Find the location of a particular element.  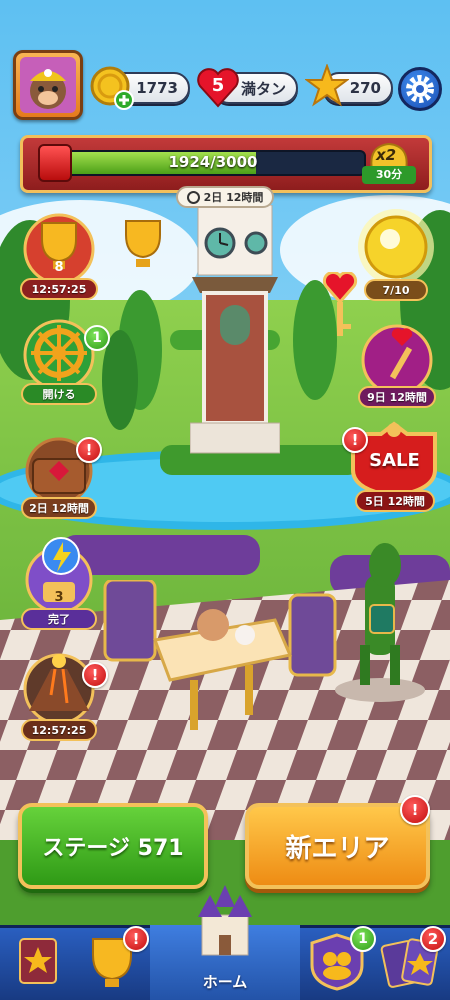

castle-icon is located at coordinates (225, 920).